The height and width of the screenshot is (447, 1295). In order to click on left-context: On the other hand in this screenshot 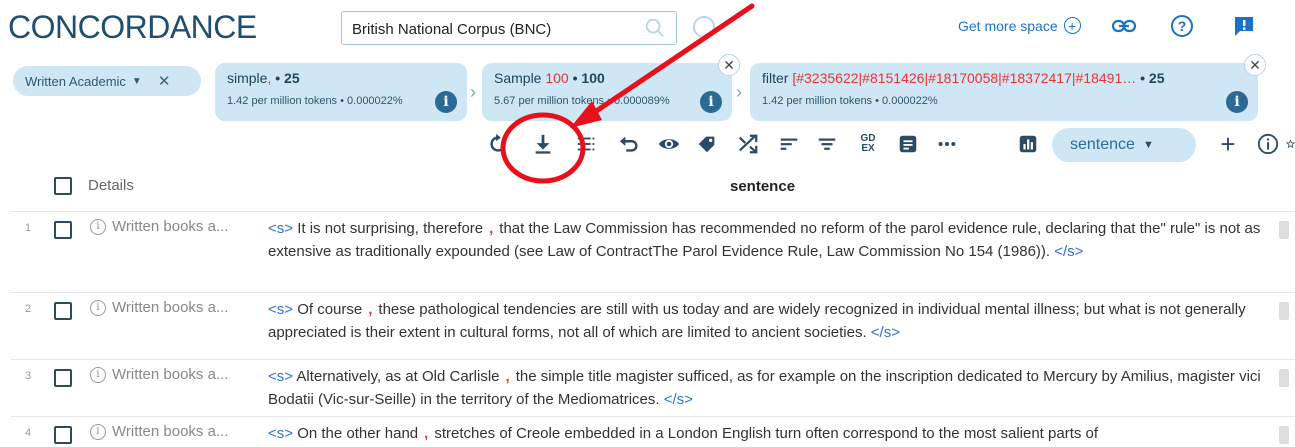, I will do `click(358, 433)`.